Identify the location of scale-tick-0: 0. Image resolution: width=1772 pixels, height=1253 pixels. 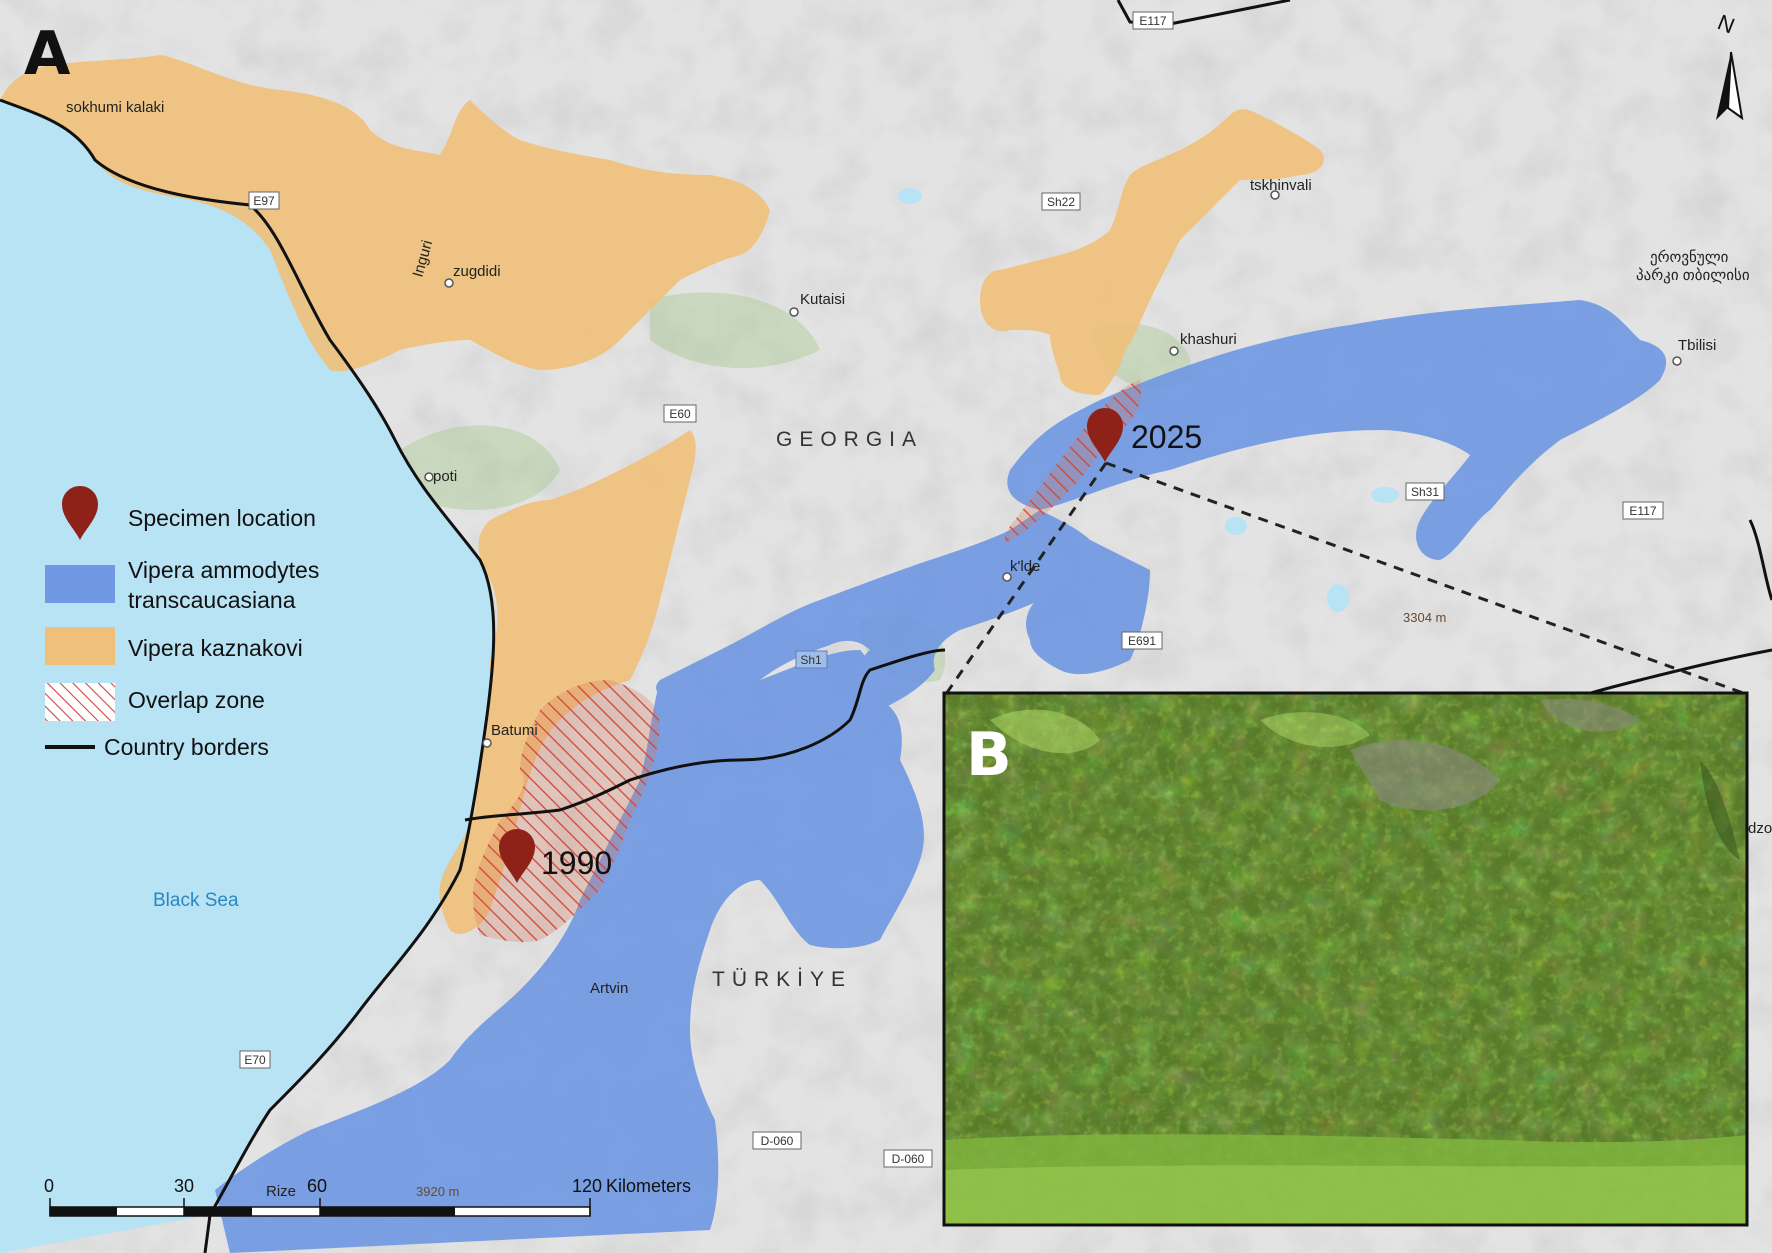
(49, 1186).